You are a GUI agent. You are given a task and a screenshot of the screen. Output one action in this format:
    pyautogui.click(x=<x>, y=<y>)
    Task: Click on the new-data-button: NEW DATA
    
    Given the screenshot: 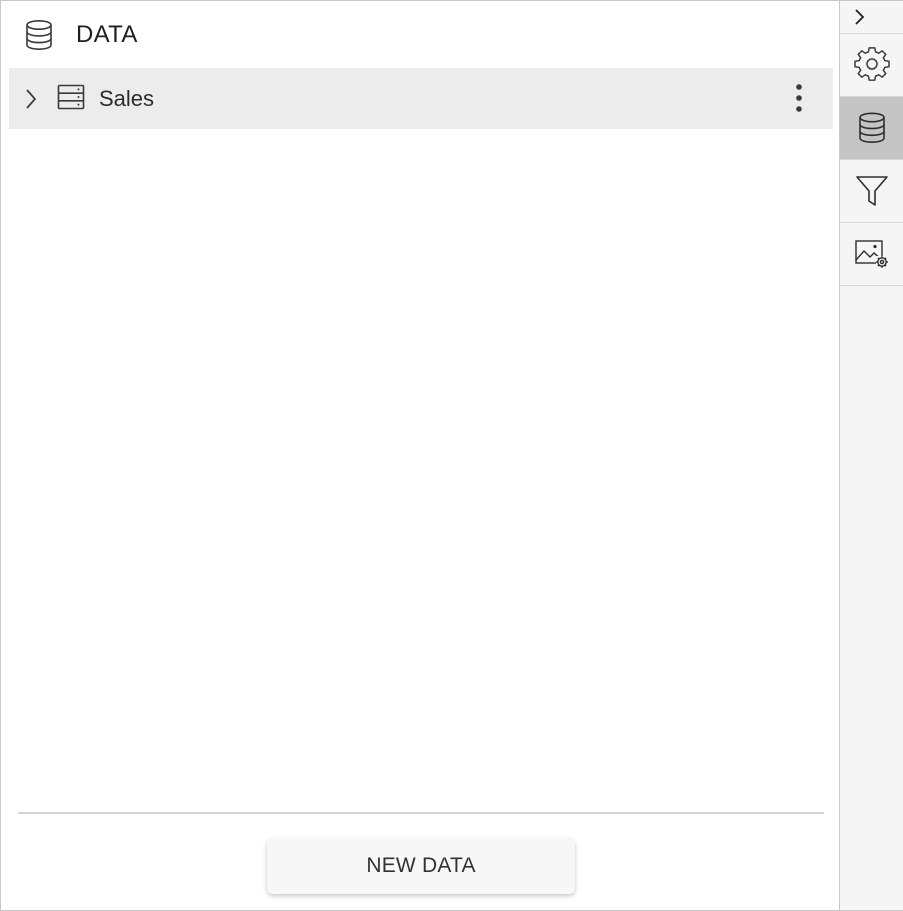 What is the action you would take?
    pyautogui.click(x=421, y=866)
    